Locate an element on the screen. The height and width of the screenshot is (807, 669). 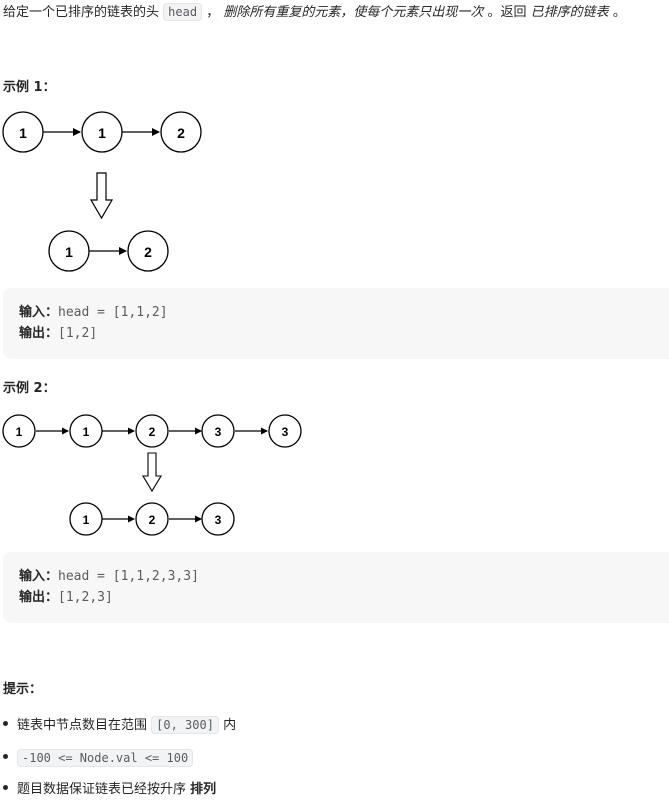
description-suffix: 。 is located at coordinates (619, 12).